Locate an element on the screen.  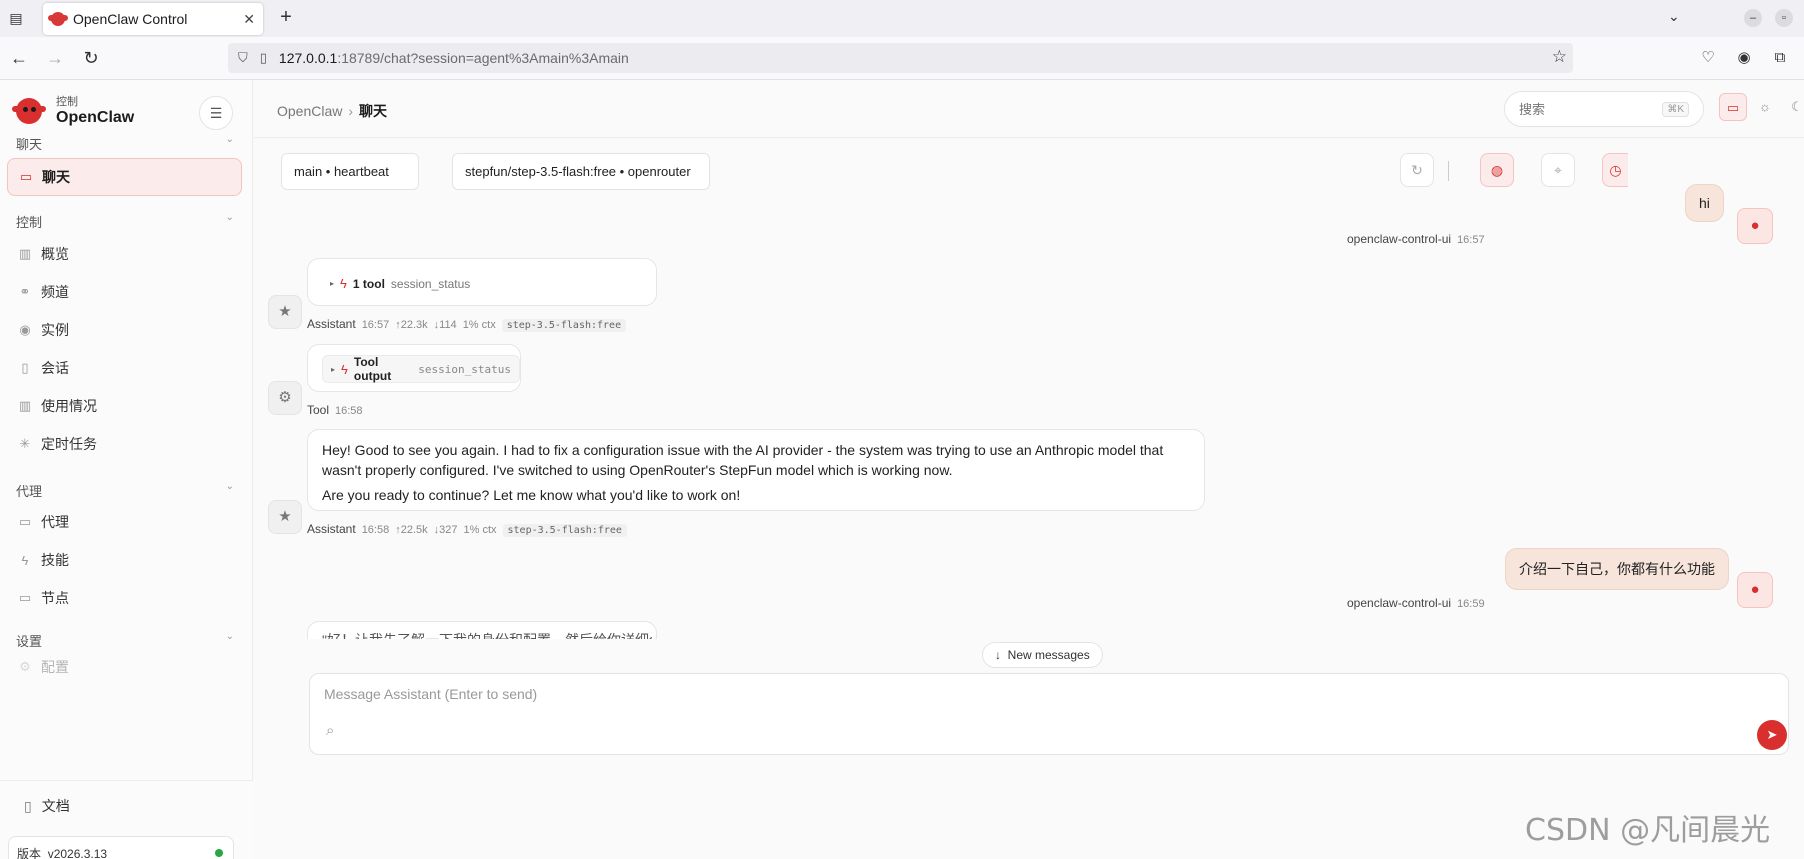
sidebar-item-label: 配置 is located at coordinates (55, 667).